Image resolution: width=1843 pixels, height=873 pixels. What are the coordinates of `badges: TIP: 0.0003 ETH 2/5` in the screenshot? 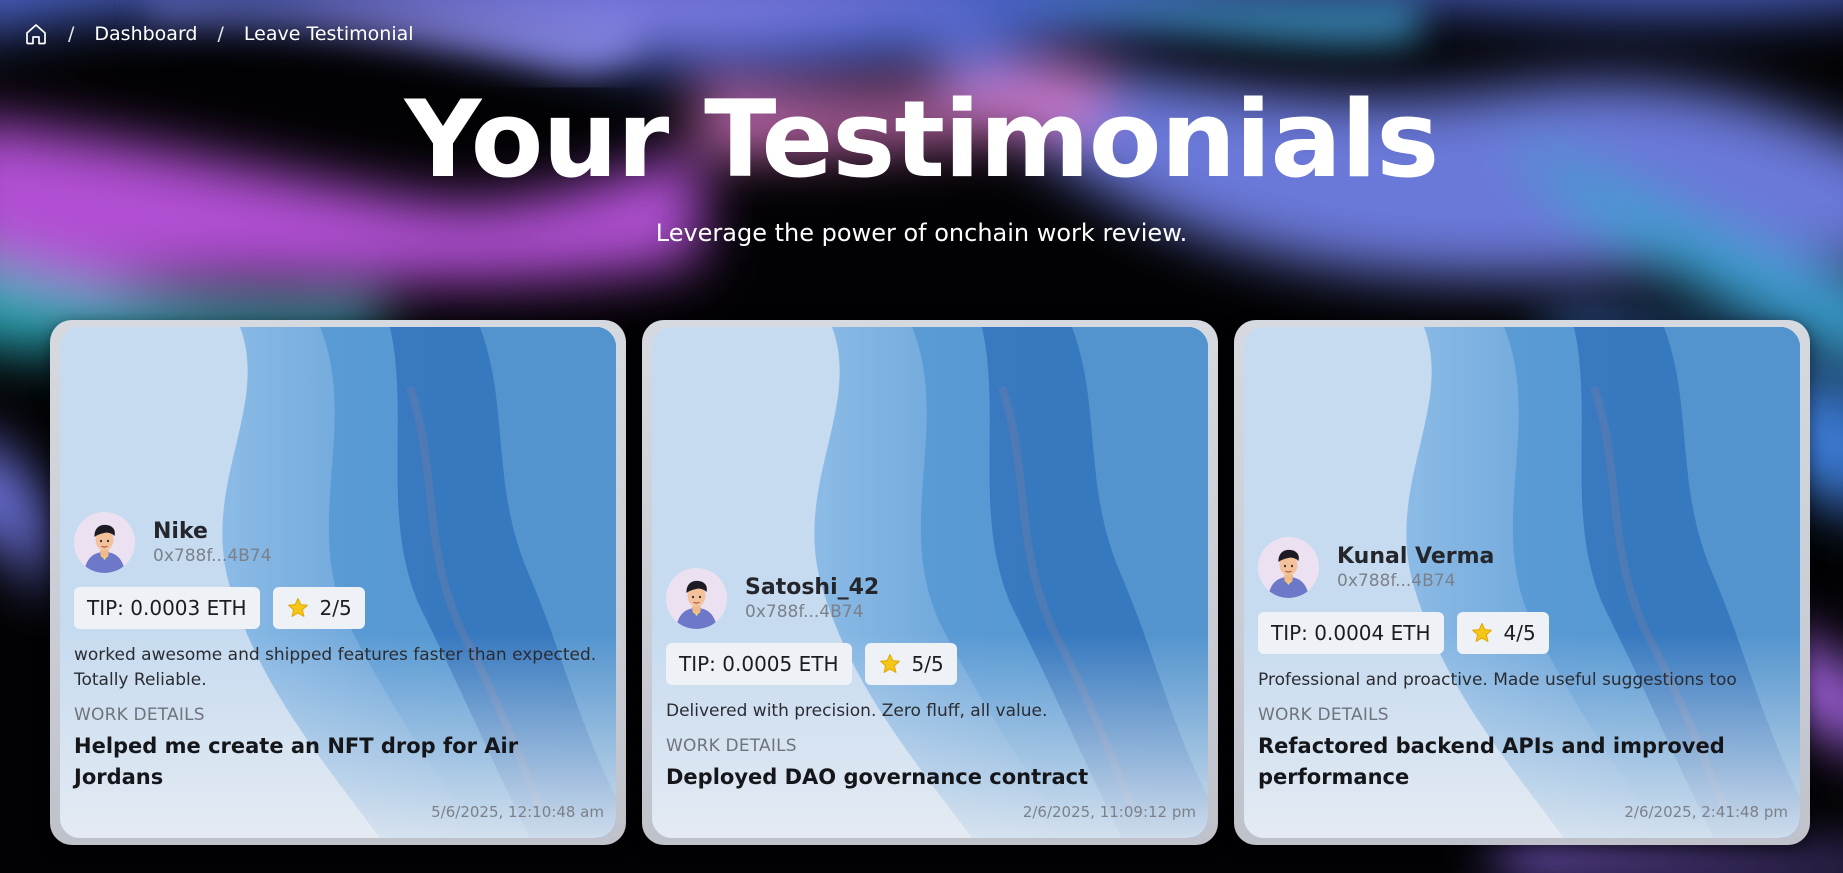 It's located at (338, 608).